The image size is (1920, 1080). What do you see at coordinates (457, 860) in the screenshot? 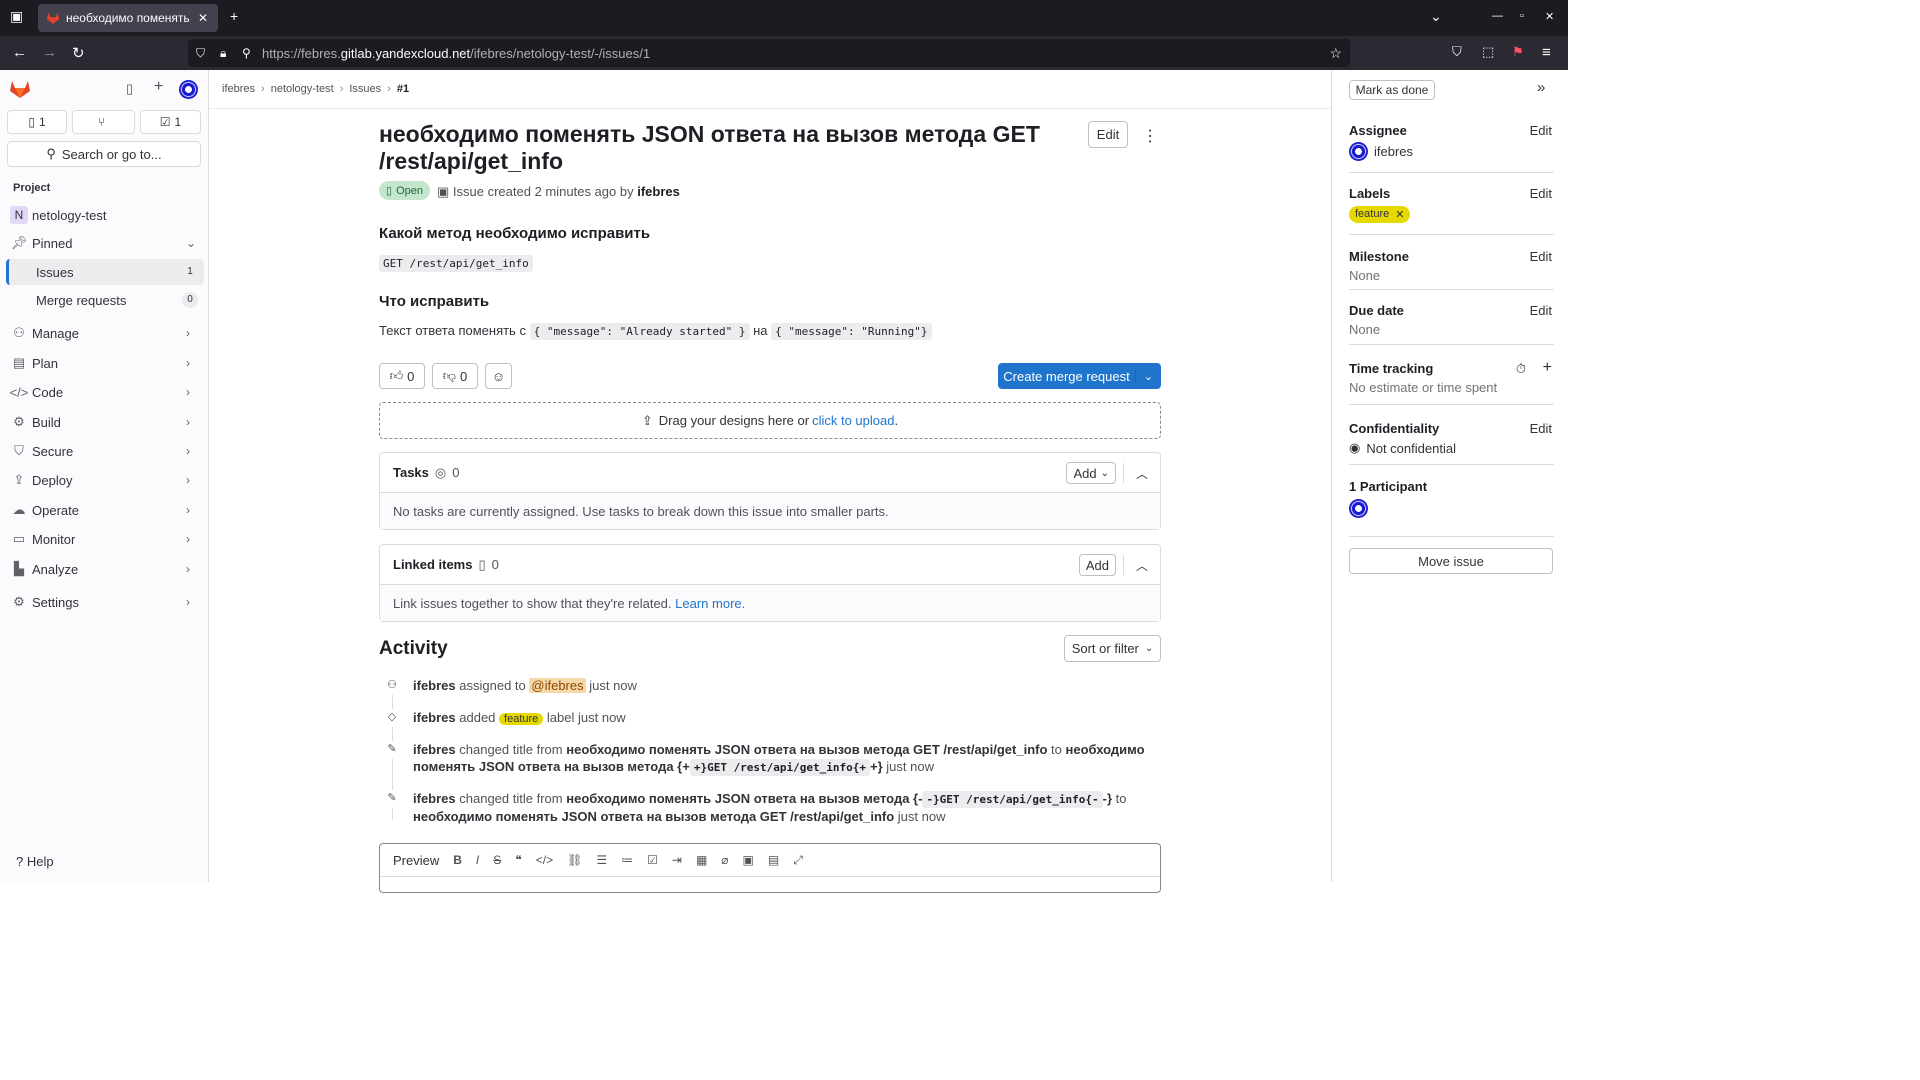
I see `bold-icon: B` at bounding box center [457, 860].